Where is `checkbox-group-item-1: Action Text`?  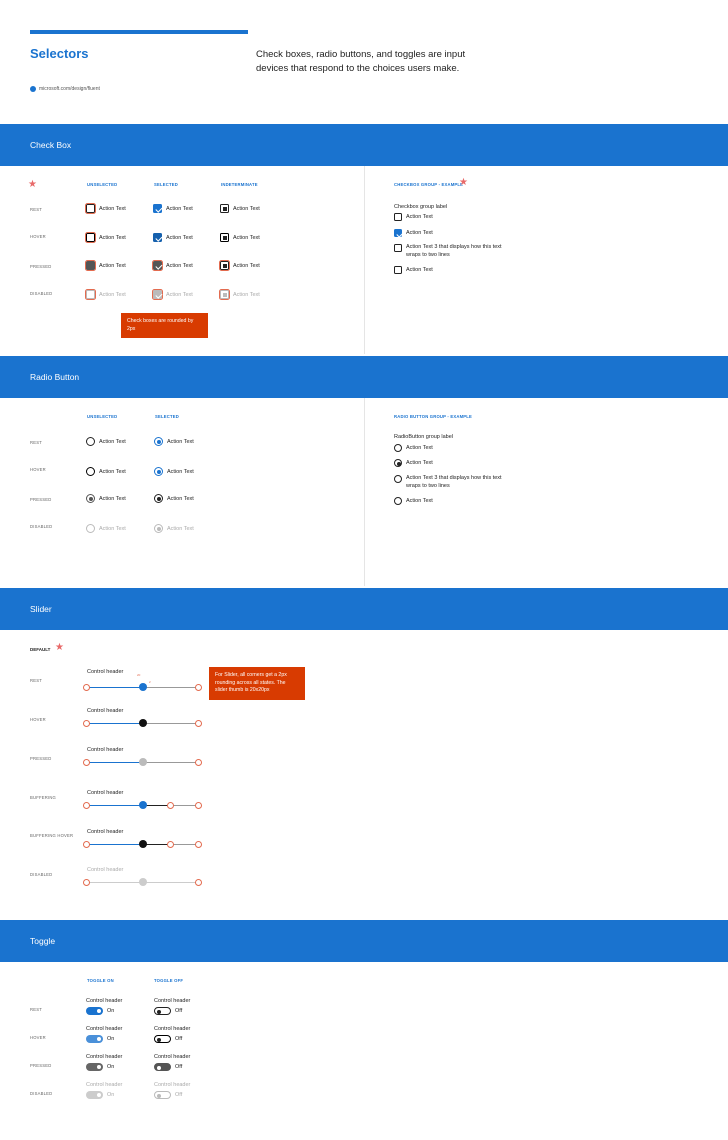 checkbox-group-item-1: Action Text is located at coordinates (413, 217).